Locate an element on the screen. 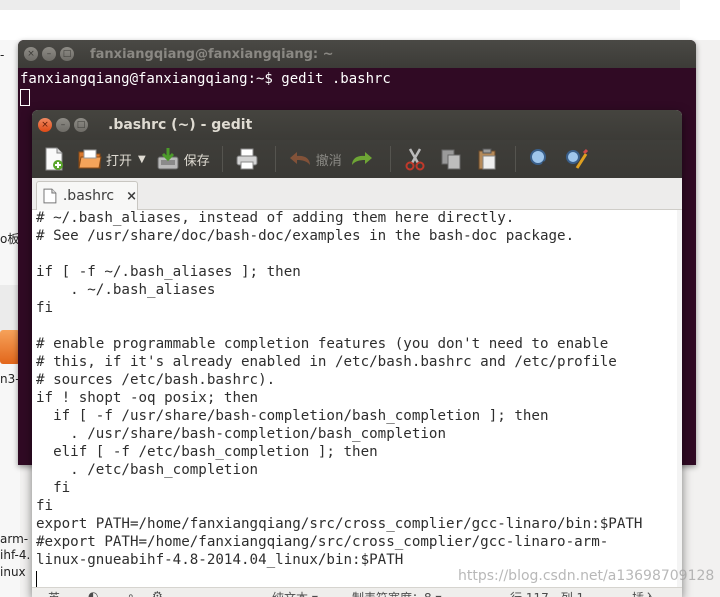 The height and width of the screenshot is (597, 720). cursor-position: 行 117，列 1 is located at coordinates (547, 593).